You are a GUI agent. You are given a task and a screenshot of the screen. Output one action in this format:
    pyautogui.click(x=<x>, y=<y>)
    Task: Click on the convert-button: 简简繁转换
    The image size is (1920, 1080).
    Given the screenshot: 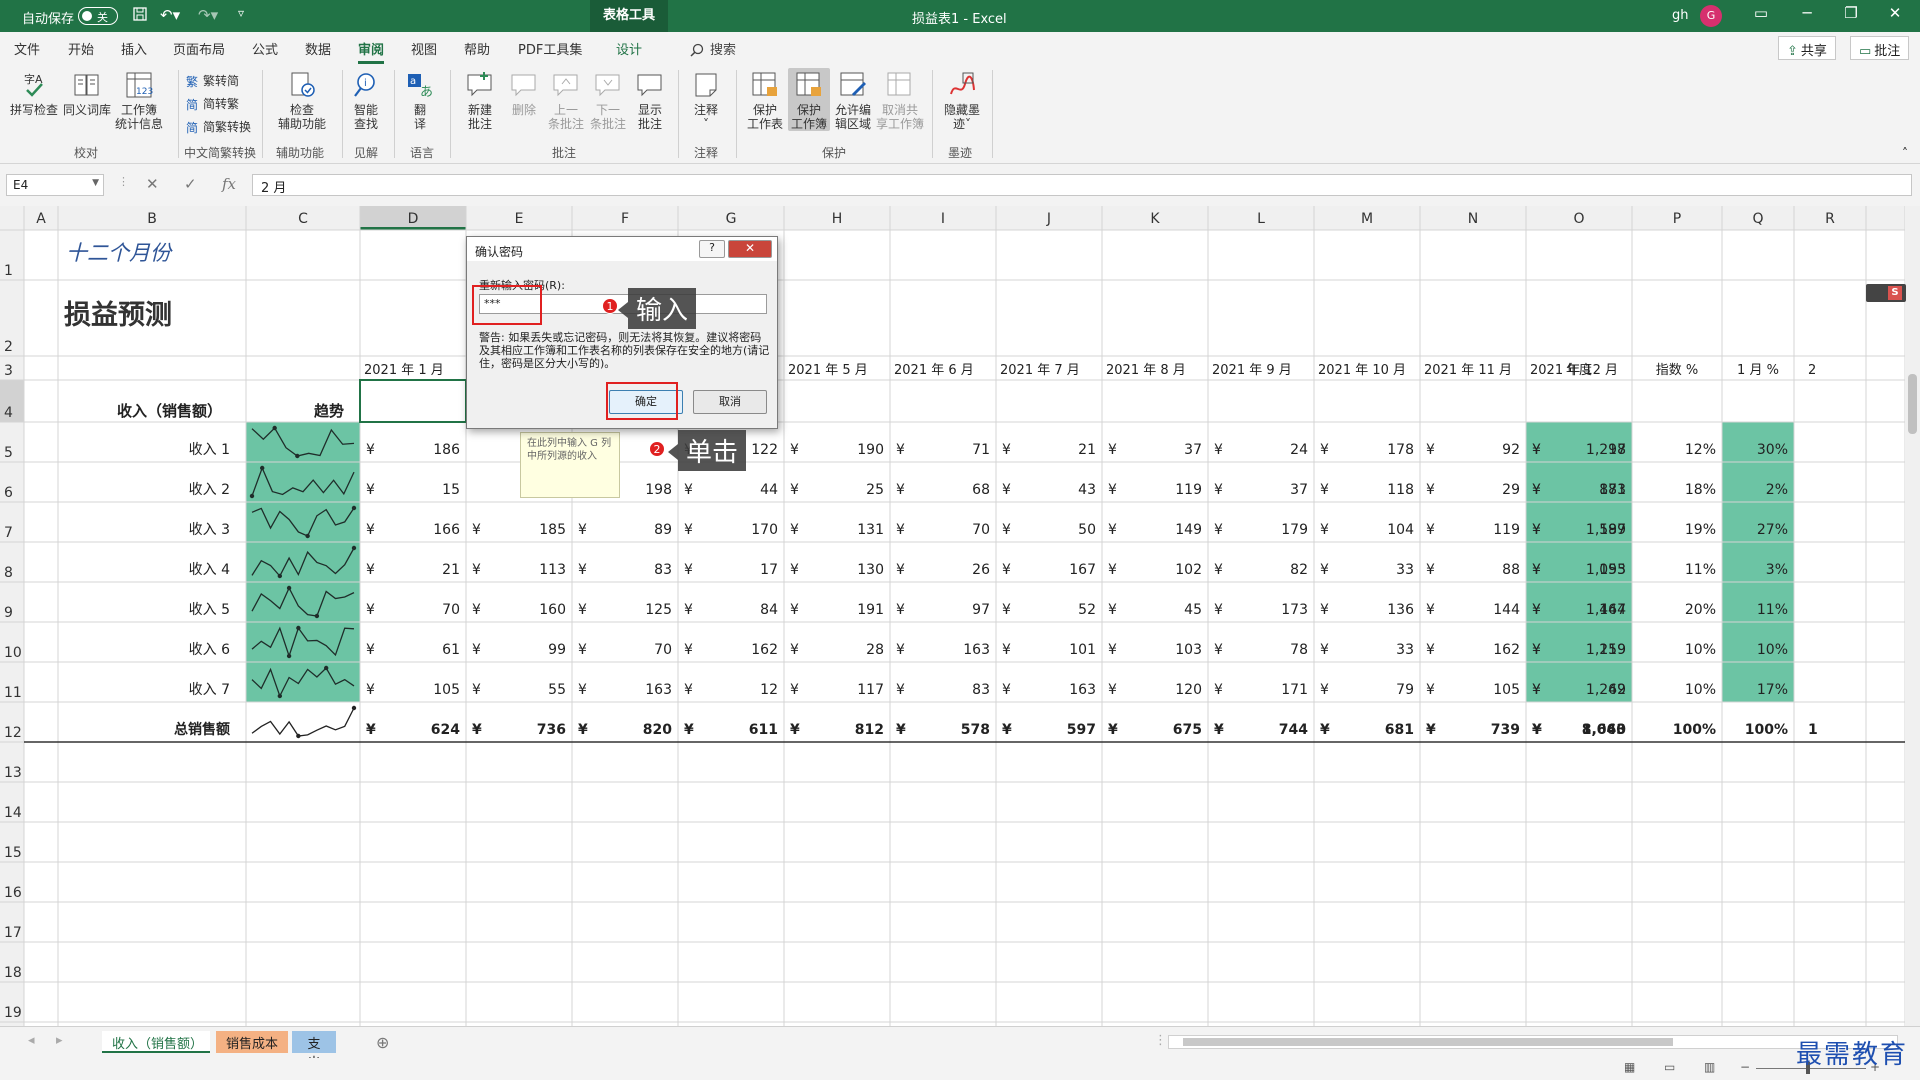 What is the action you would take?
    pyautogui.click(x=218, y=126)
    